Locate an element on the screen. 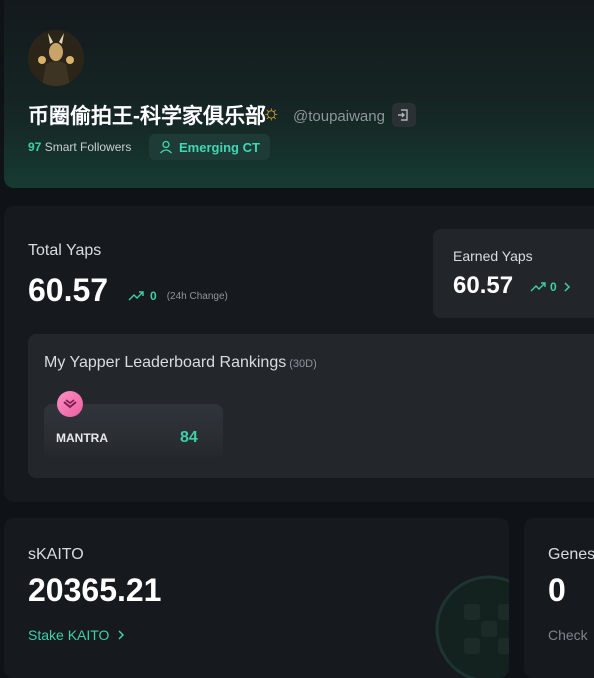 Image resolution: width=594 pixels, height=678 pixels. total-yaps-change: 0 (24h Change) is located at coordinates (178, 296).